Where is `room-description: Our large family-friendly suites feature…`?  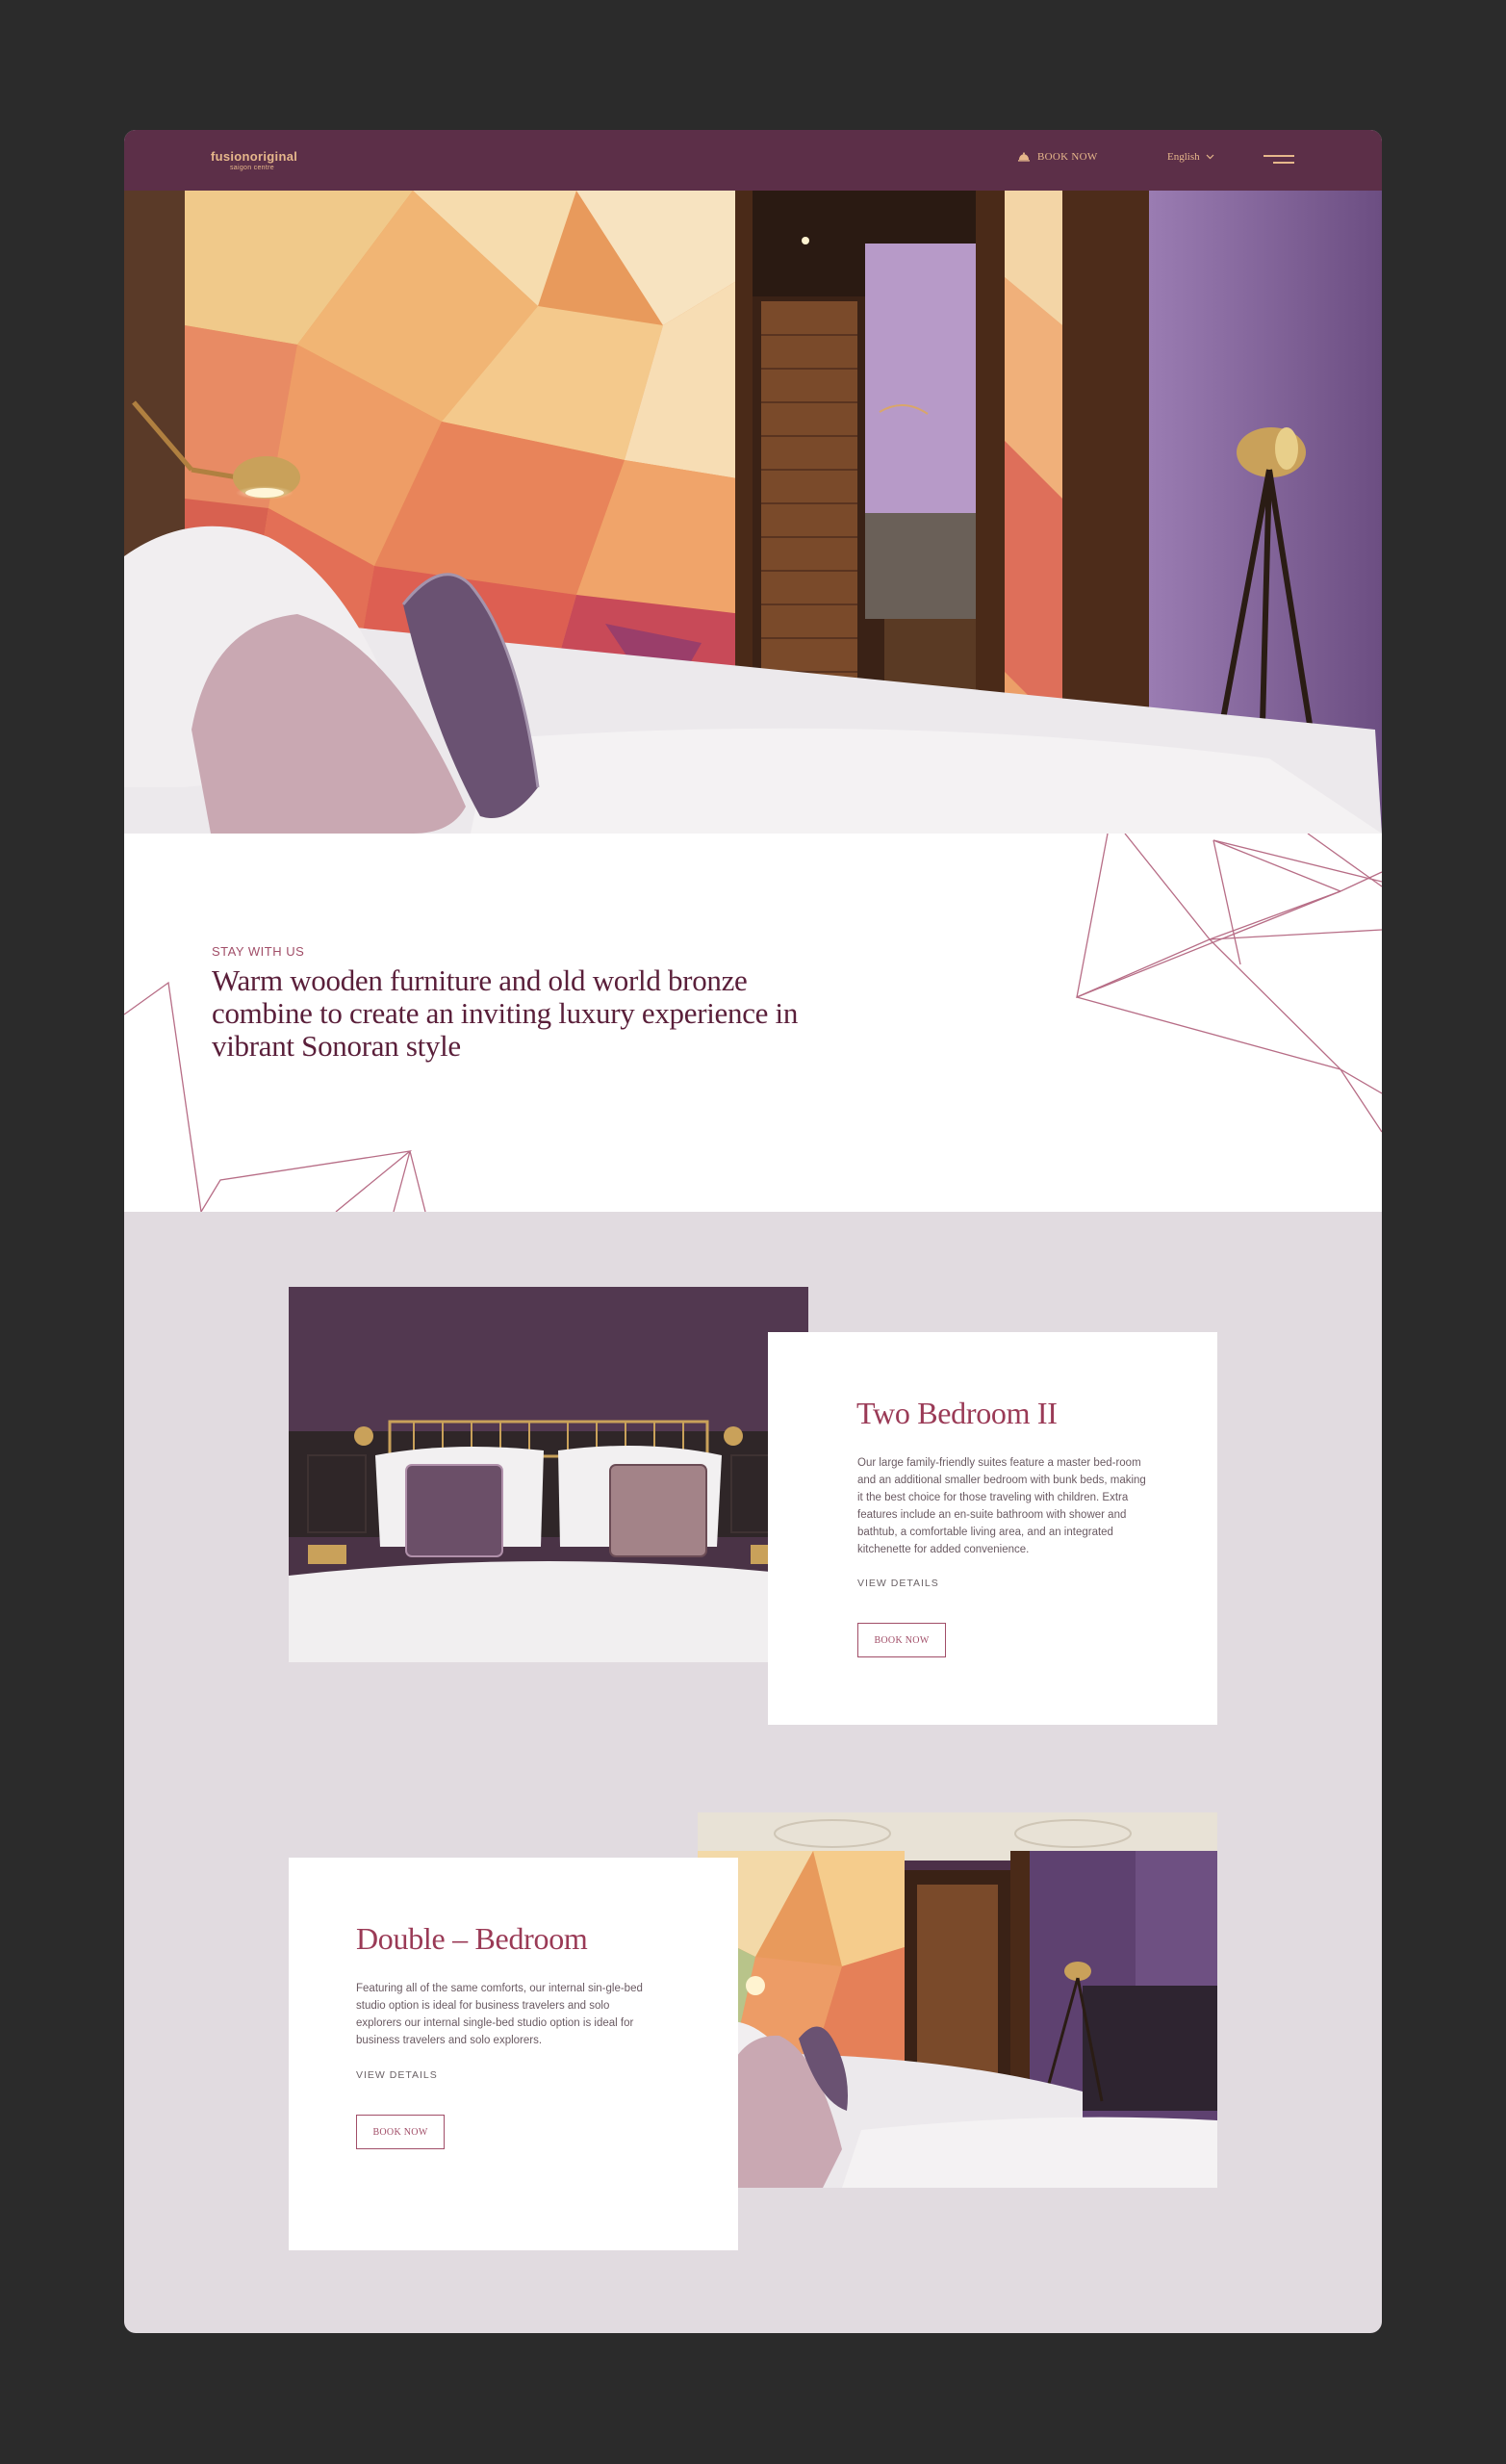 room-description: Our large family-friendly suites feature… is located at coordinates (1002, 1506).